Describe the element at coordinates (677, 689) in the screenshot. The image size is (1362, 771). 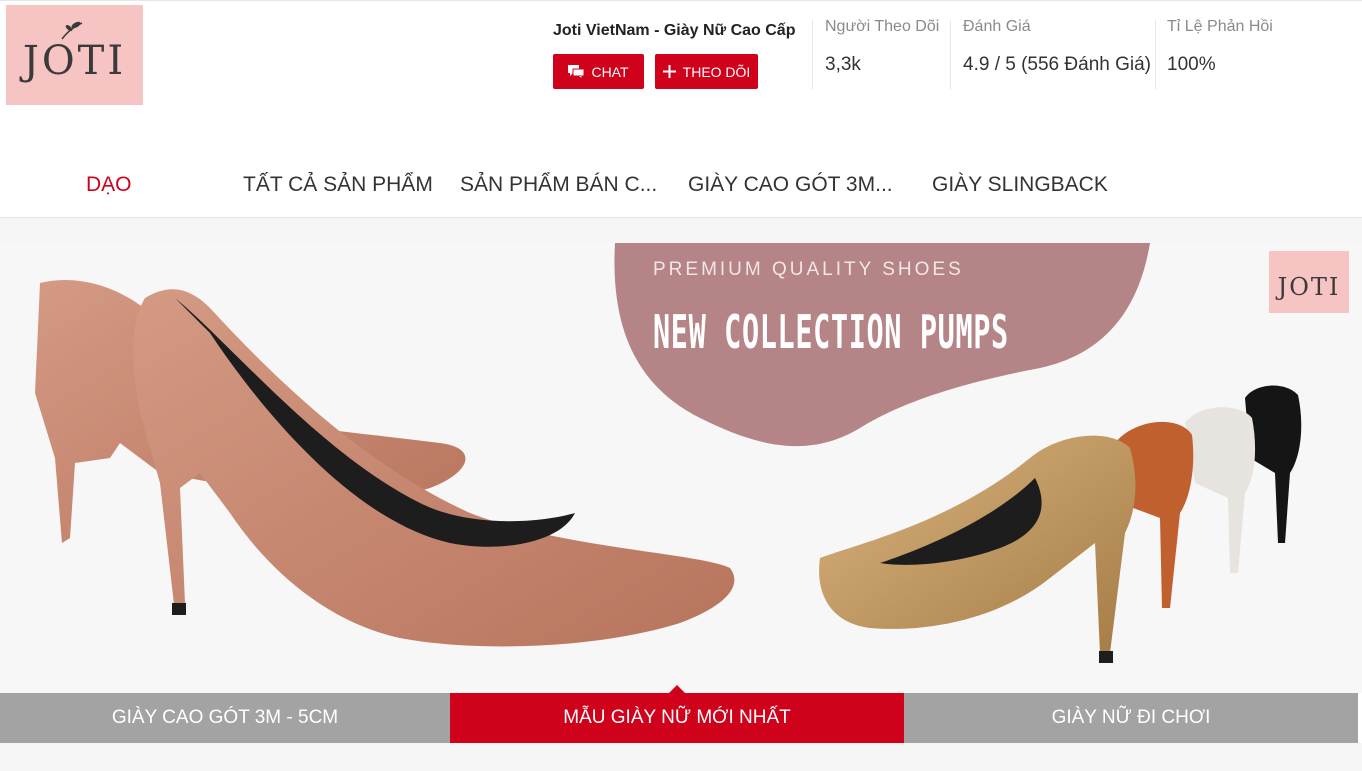
I see `active-tab-caret` at that location.